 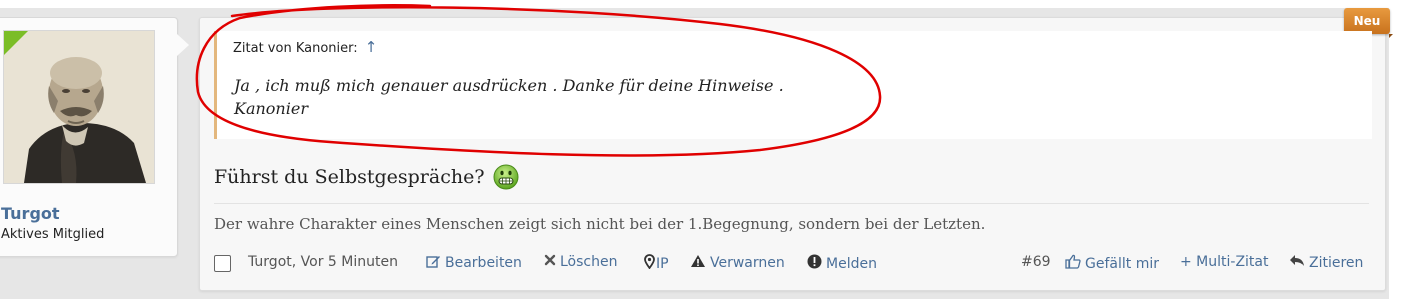 I want to click on like-label: Gefällt mir, so click(x=1122, y=263).